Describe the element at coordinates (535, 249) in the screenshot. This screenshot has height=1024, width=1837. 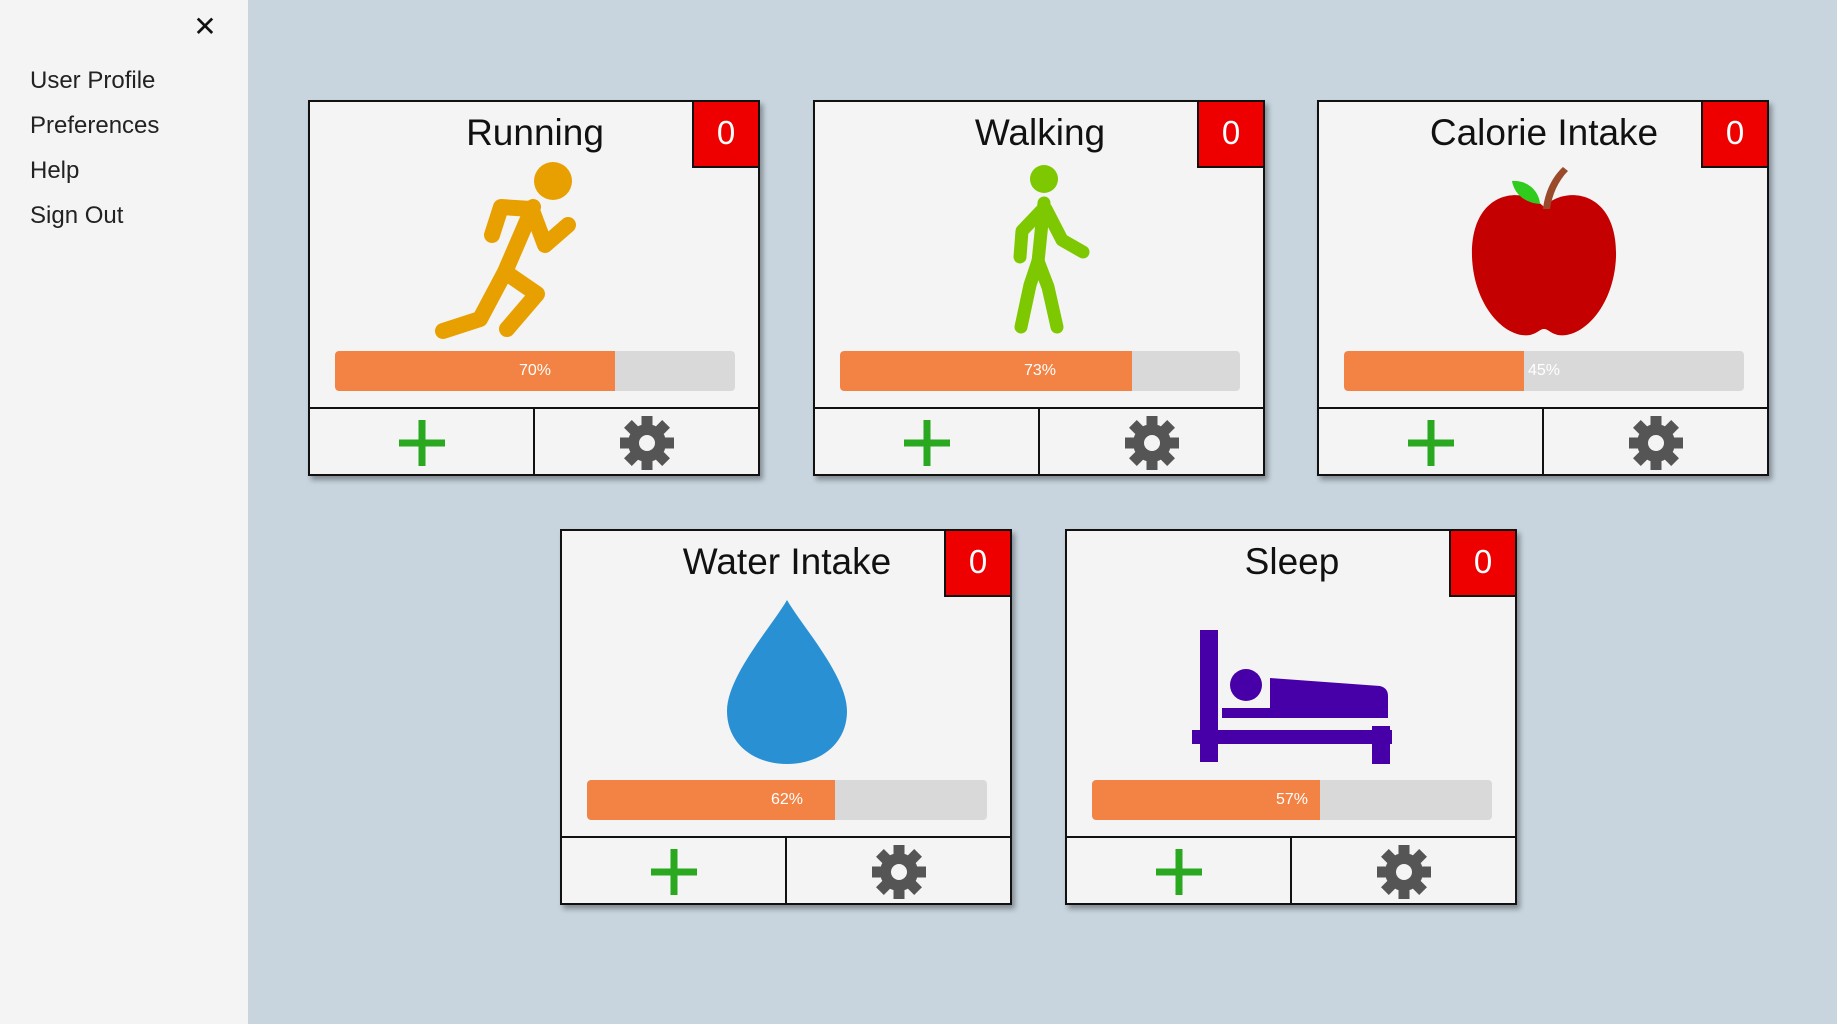
I see `running-person-icon` at that location.